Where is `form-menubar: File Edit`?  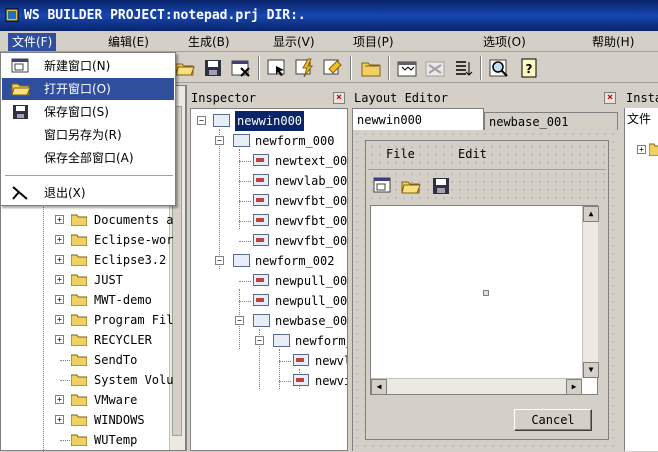 form-menubar: File Edit is located at coordinates (487, 154).